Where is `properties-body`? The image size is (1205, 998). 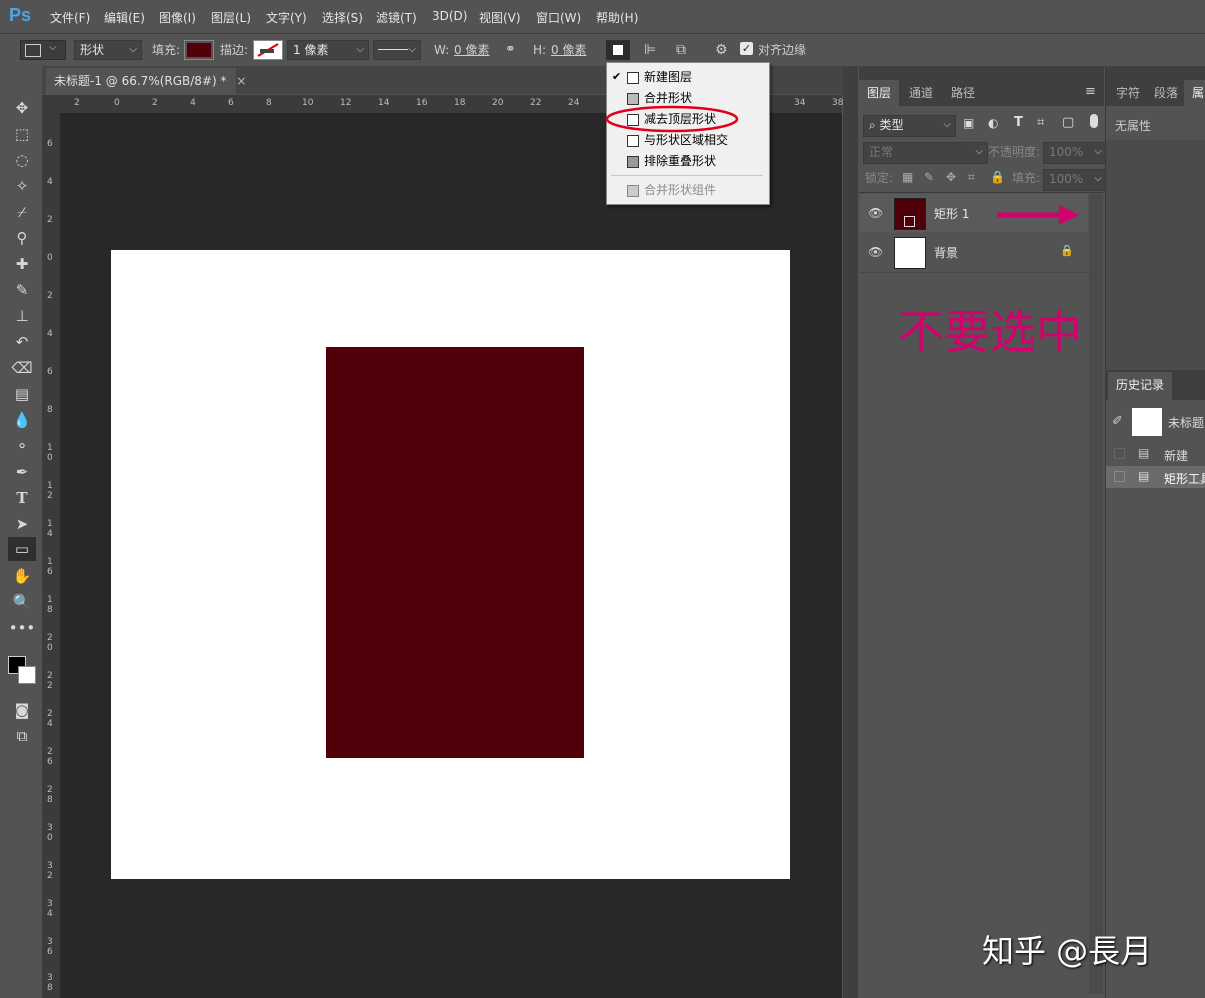 properties-body is located at coordinates (1155, 255).